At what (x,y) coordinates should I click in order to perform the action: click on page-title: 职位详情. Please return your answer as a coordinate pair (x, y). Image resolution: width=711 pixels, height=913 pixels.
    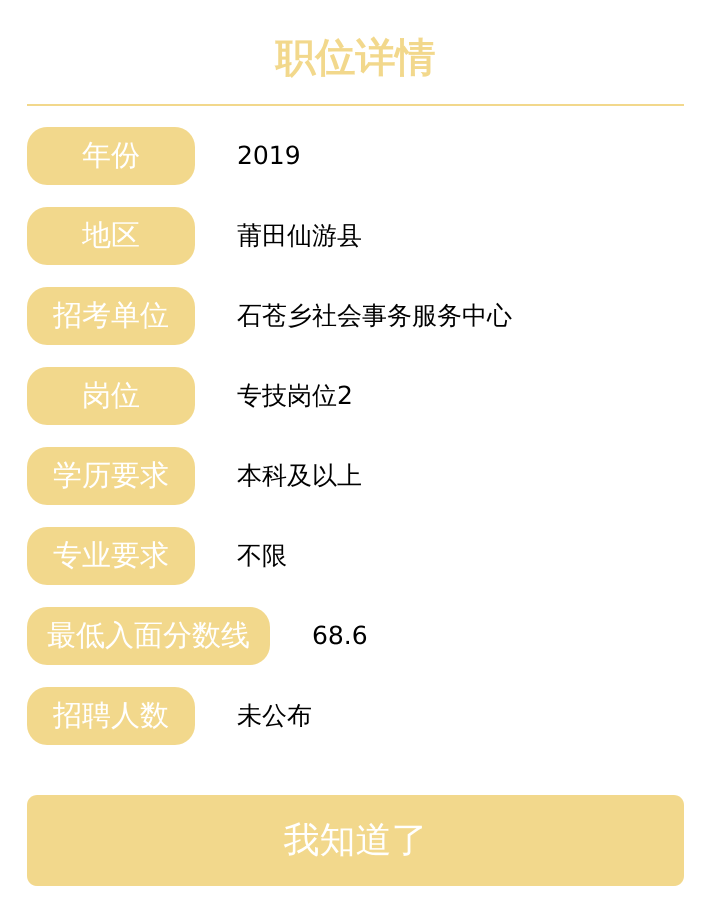
    Looking at the image, I should click on (355, 58).